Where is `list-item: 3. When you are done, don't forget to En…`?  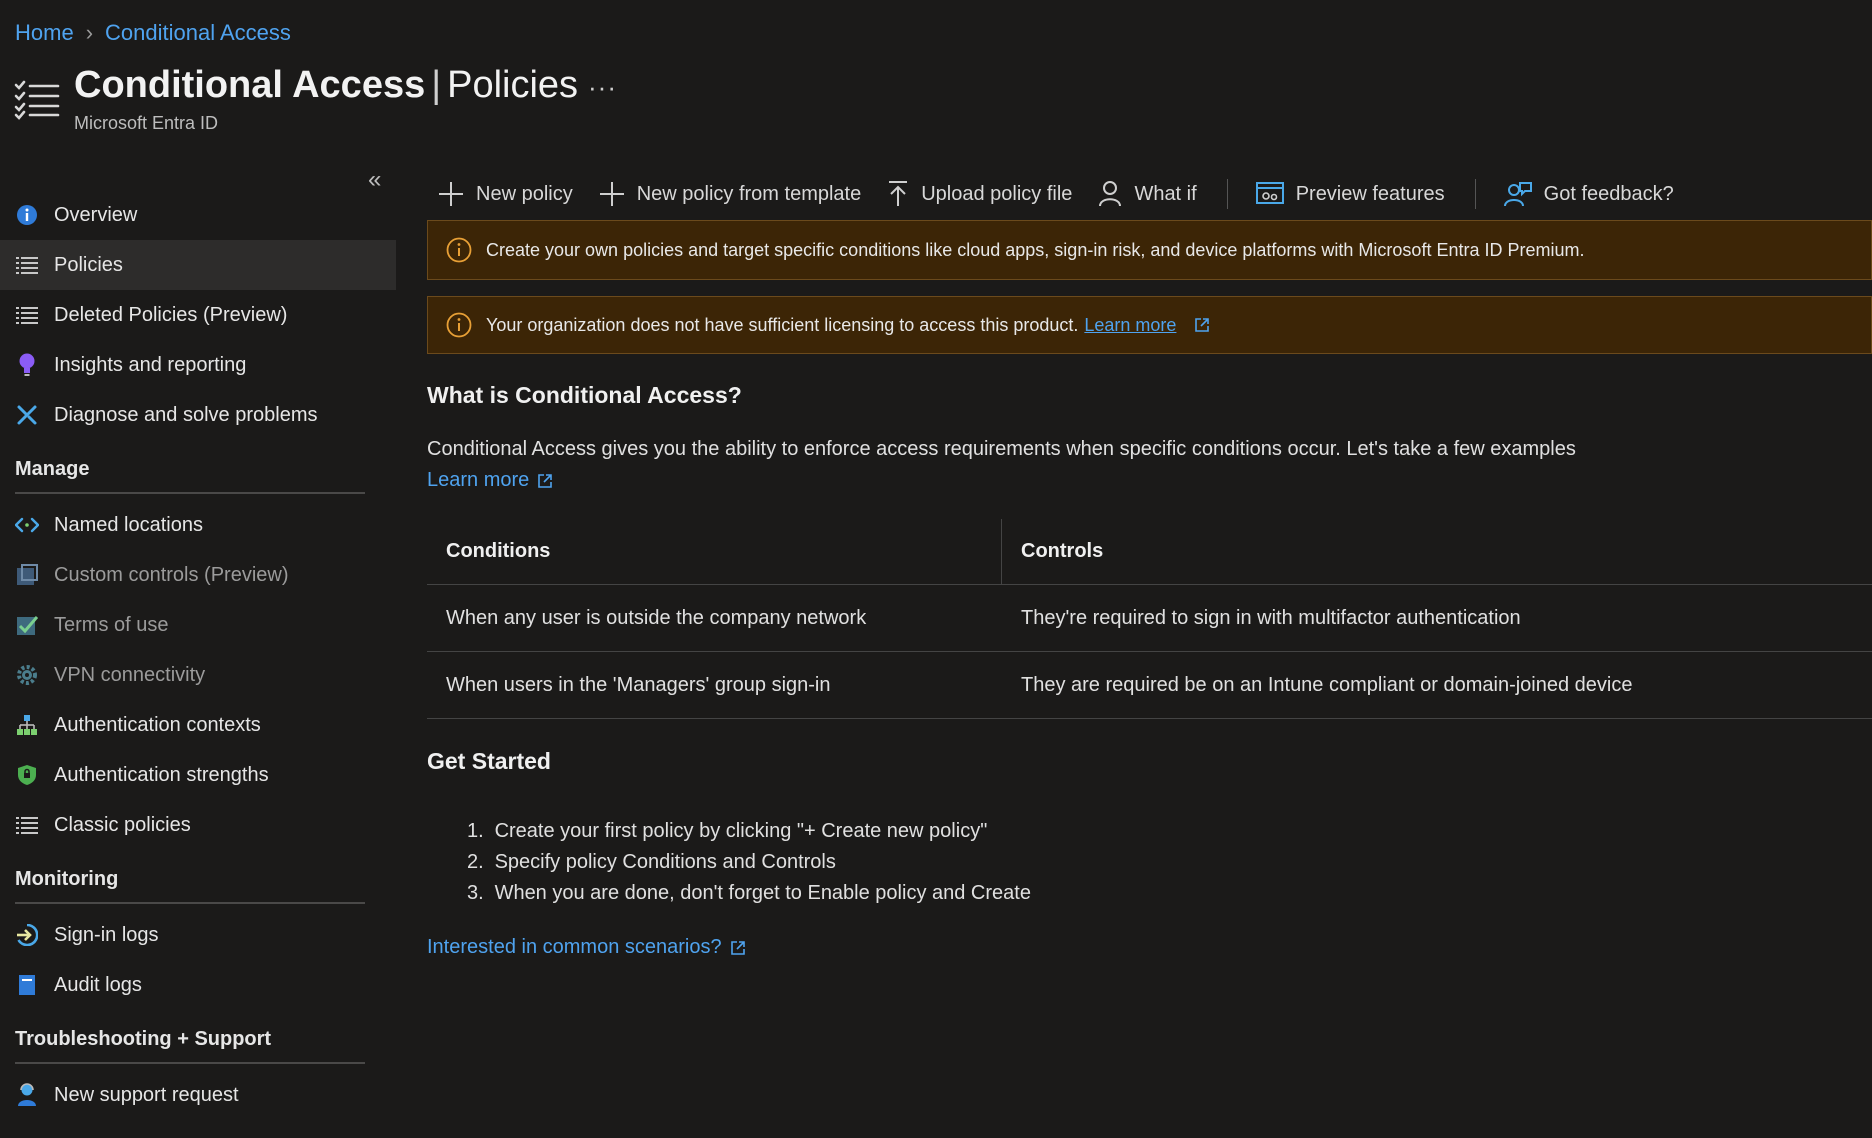 list-item: 3. When you are done, don't forget to En… is located at coordinates (749, 893).